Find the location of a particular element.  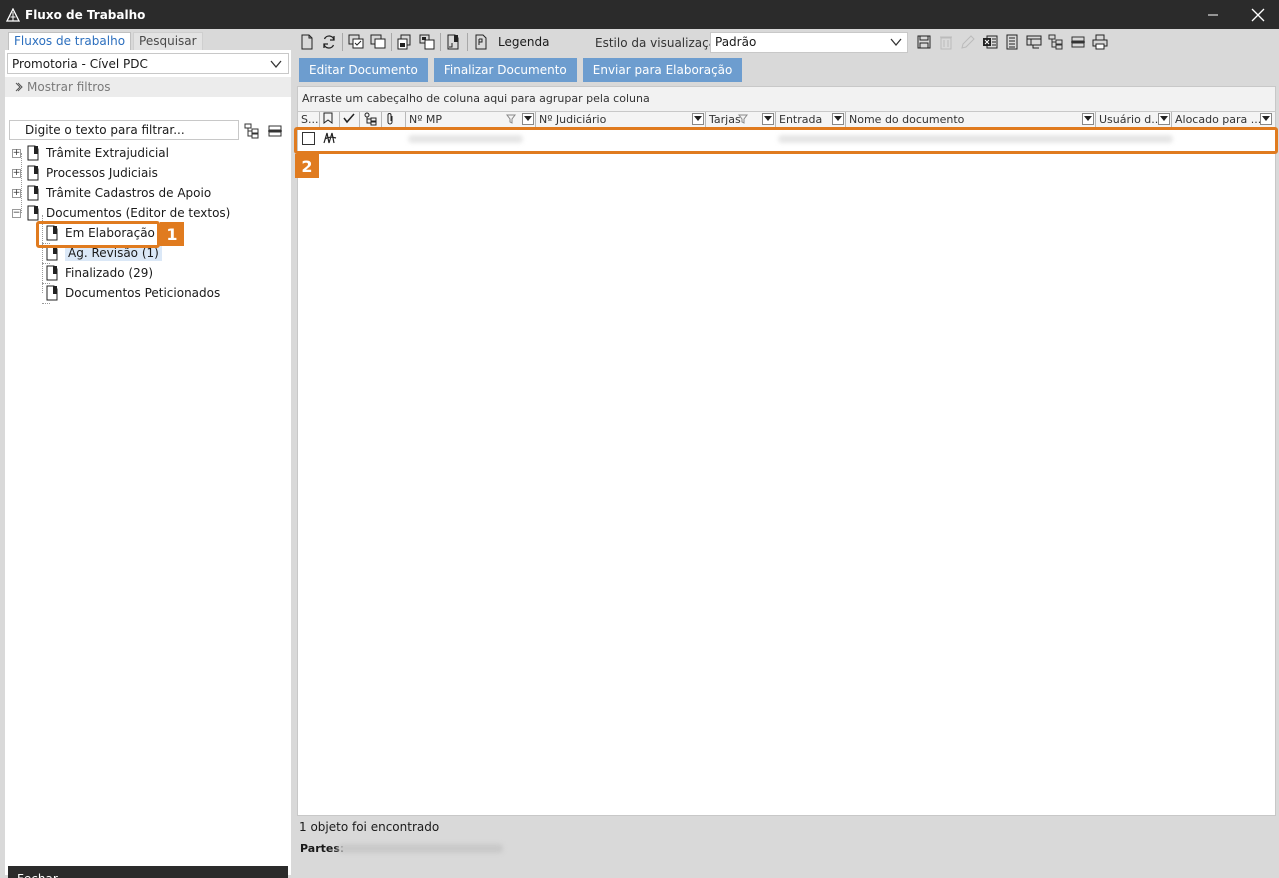

new-document-icon is located at coordinates (307, 42).